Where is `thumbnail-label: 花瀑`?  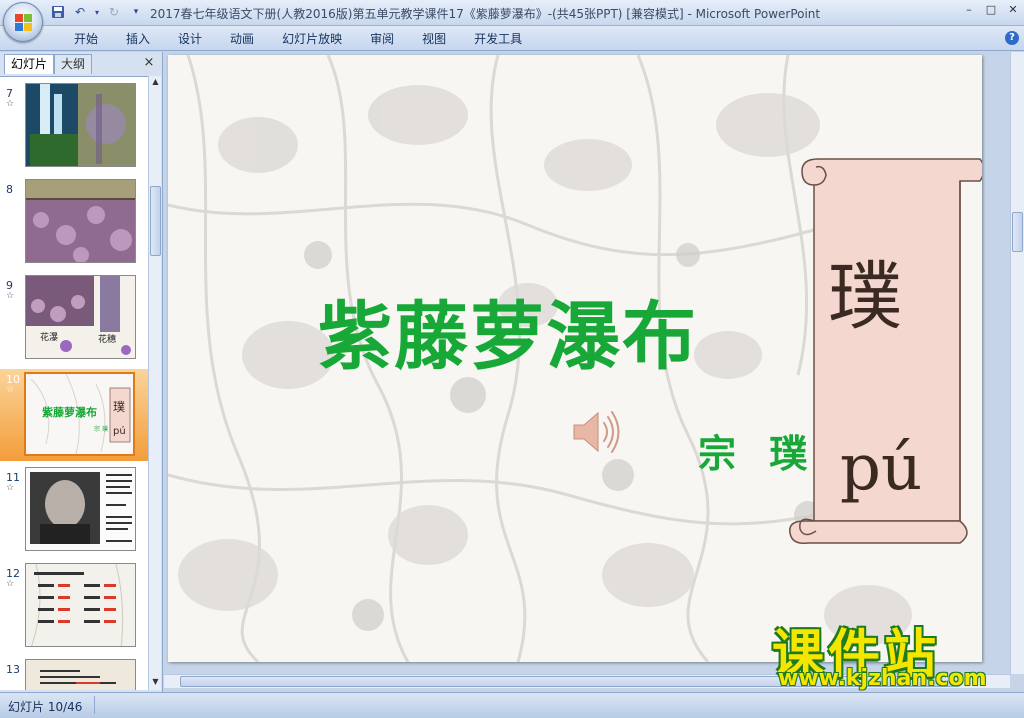
thumbnail-label: 花瀑 is located at coordinates (49, 338).